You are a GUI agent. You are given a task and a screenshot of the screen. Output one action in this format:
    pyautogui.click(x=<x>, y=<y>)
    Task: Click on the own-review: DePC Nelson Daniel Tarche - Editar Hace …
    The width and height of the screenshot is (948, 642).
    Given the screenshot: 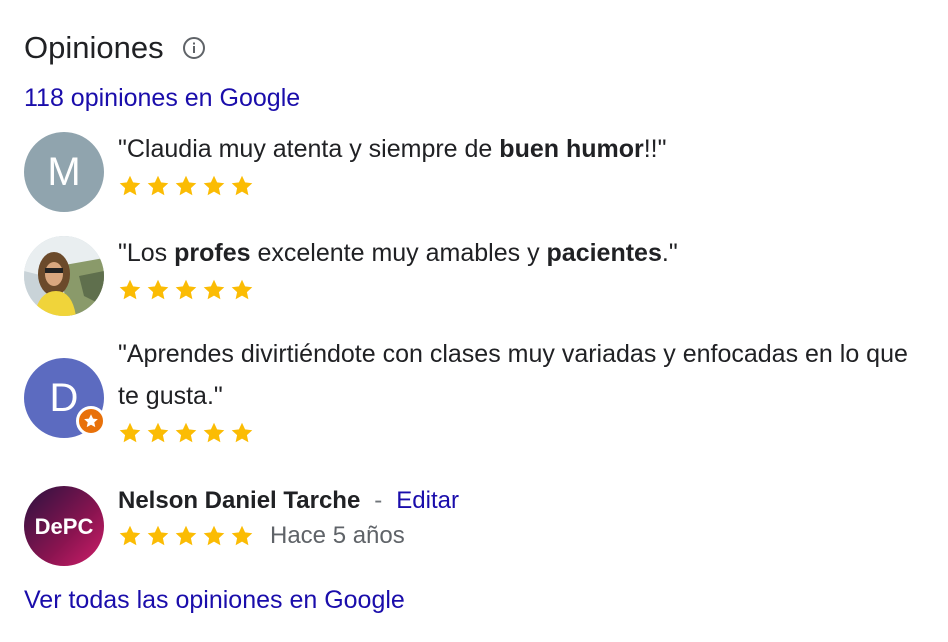 What is the action you would take?
    pyautogui.click(x=241, y=526)
    